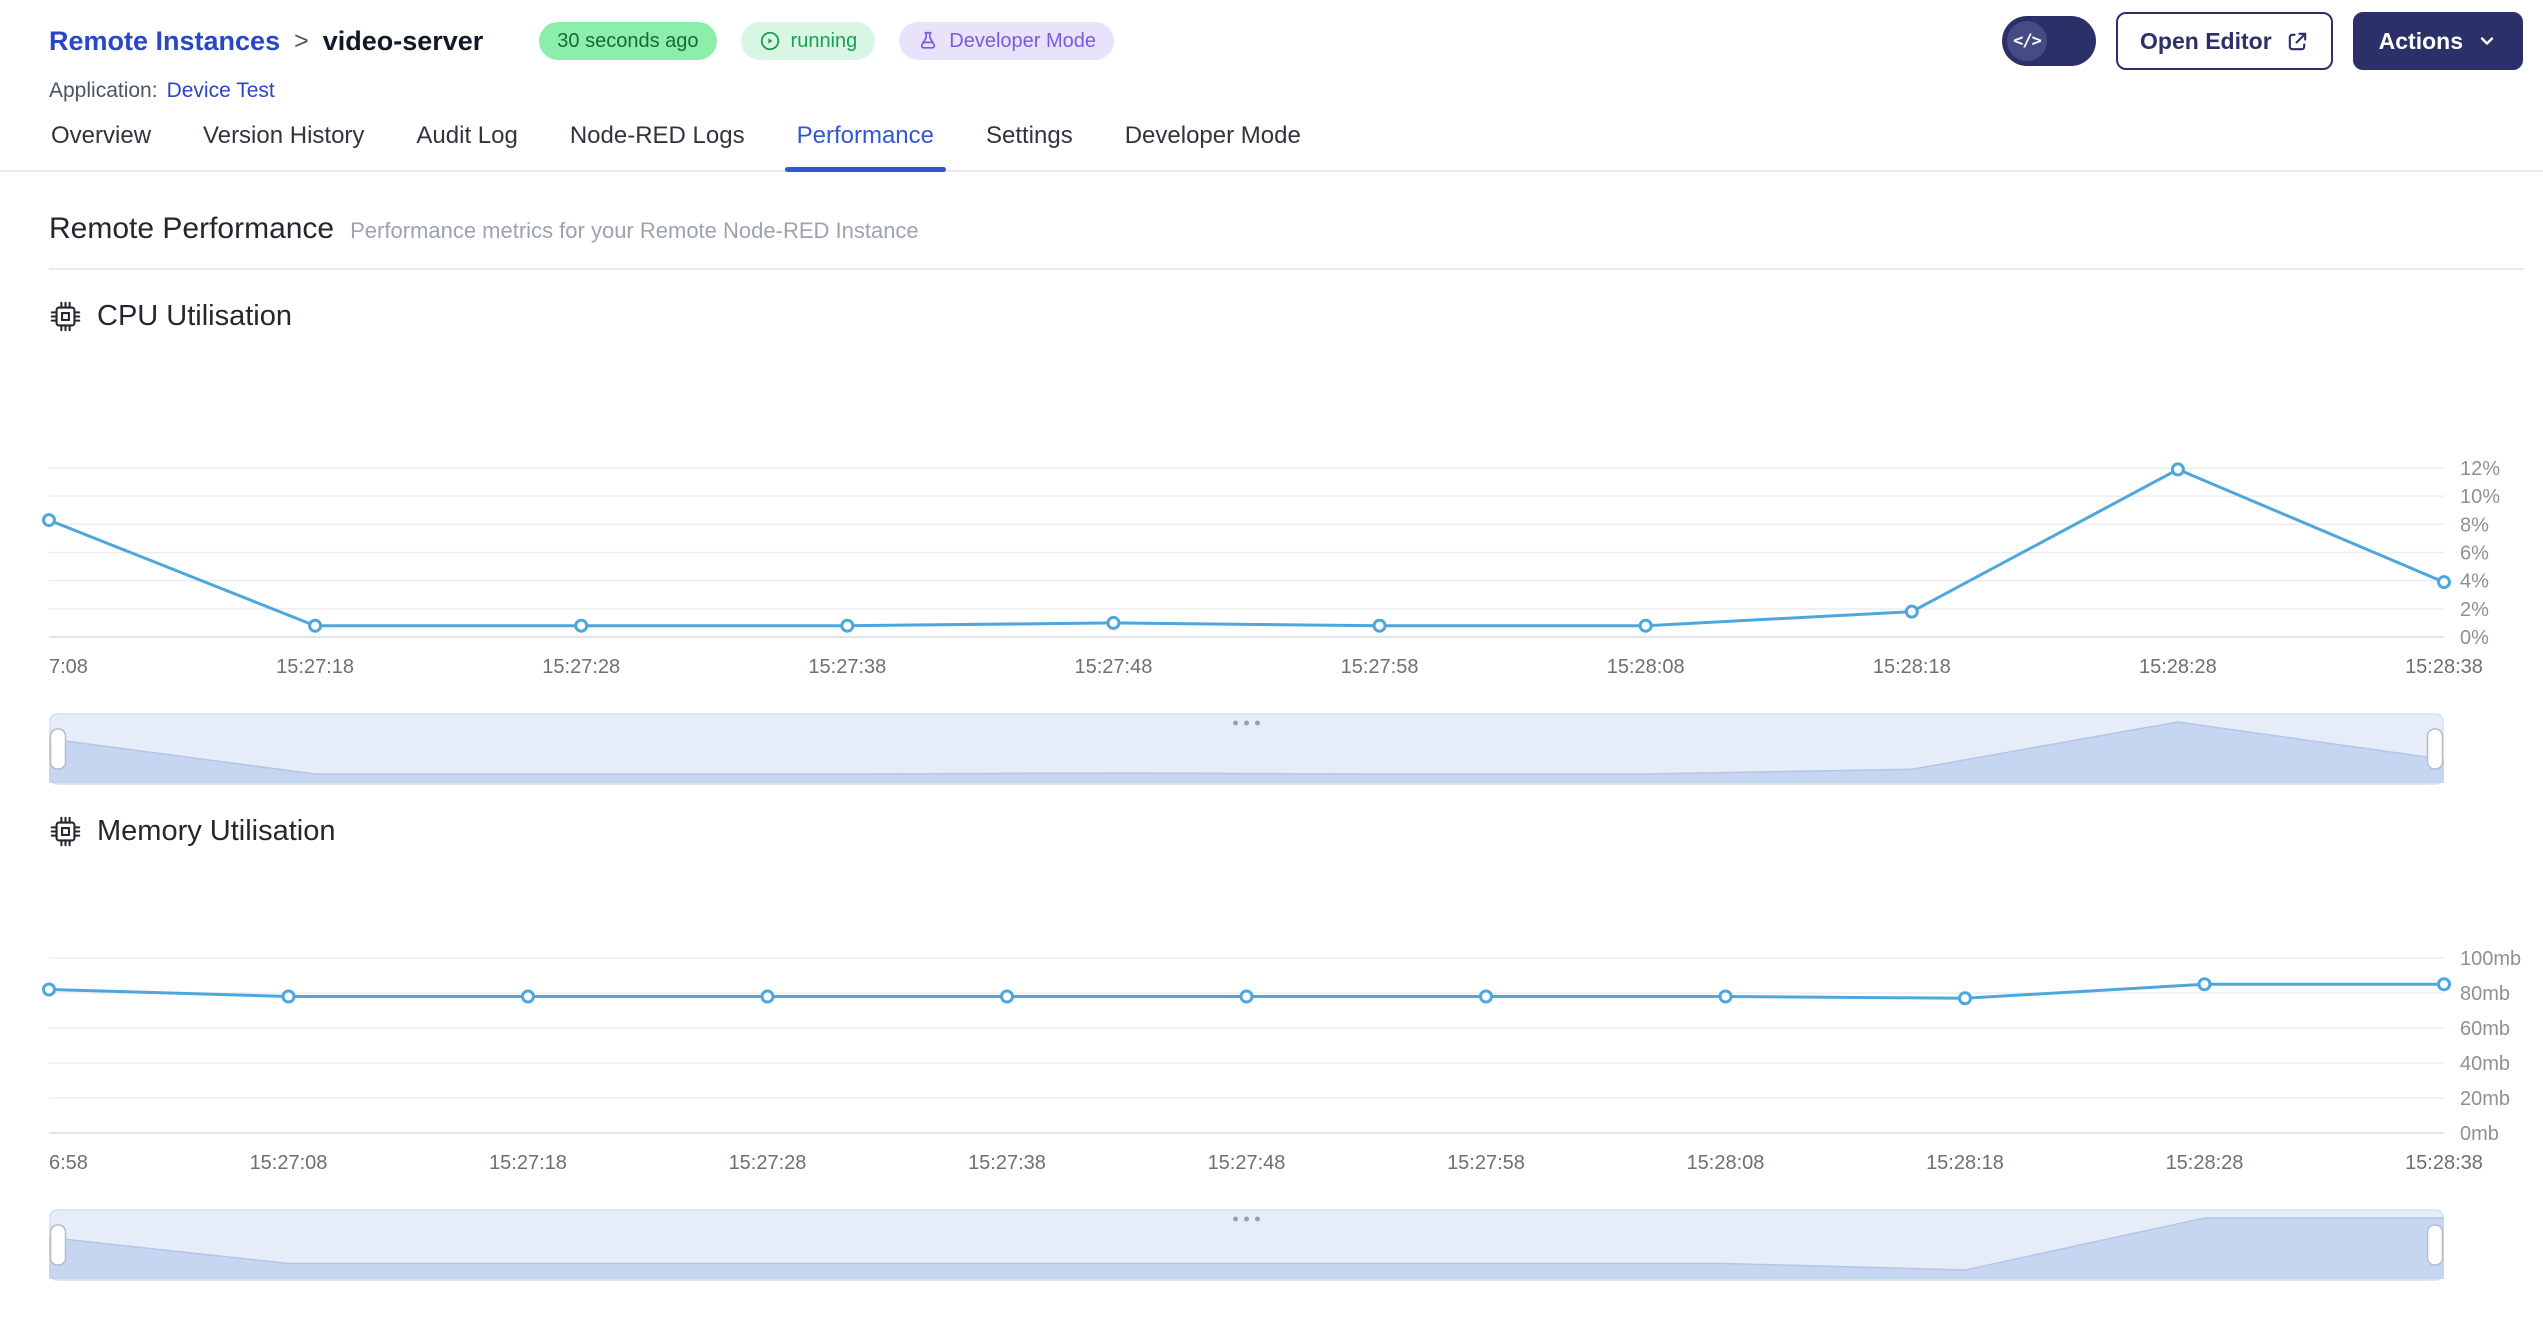  What do you see at coordinates (1213, 142) in the screenshot?
I see `tab-developer-mode: Developer Mode` at bounding box center [1213, 142].